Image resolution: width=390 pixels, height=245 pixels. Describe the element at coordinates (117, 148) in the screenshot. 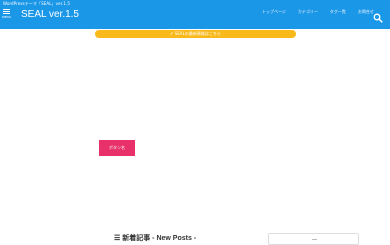

I see `cta-button: ボタン名` at that location.